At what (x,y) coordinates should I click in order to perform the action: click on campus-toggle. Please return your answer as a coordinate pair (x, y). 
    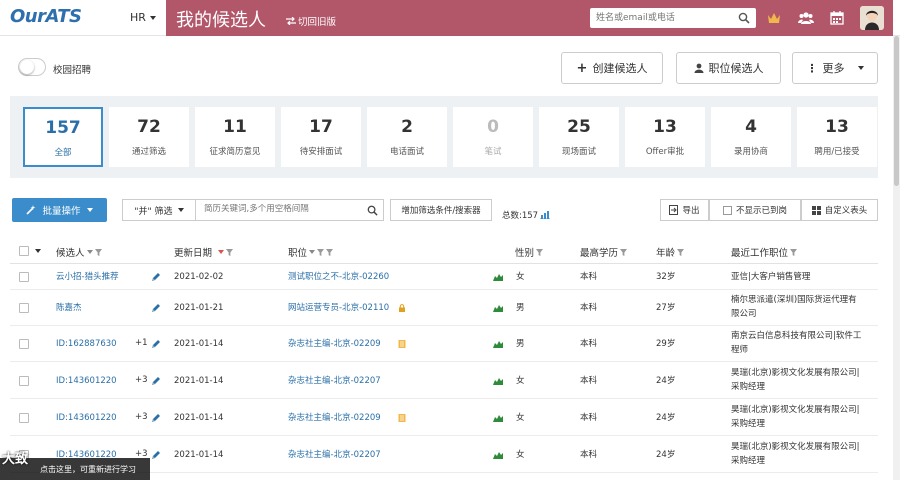
    Looking at the image, I should click on (32, 67).